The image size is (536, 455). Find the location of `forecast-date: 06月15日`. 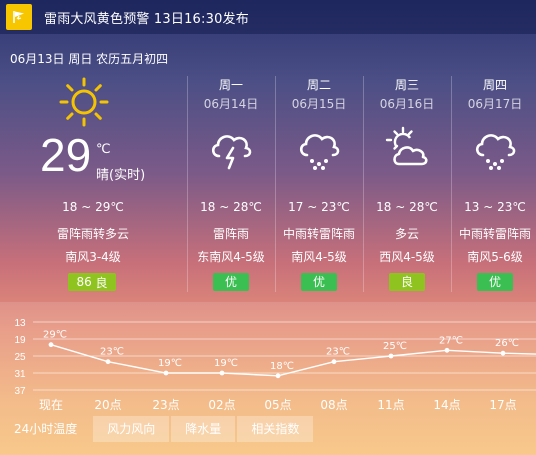

forecast-date: 06月15日 is located at coordinates (319, 104).